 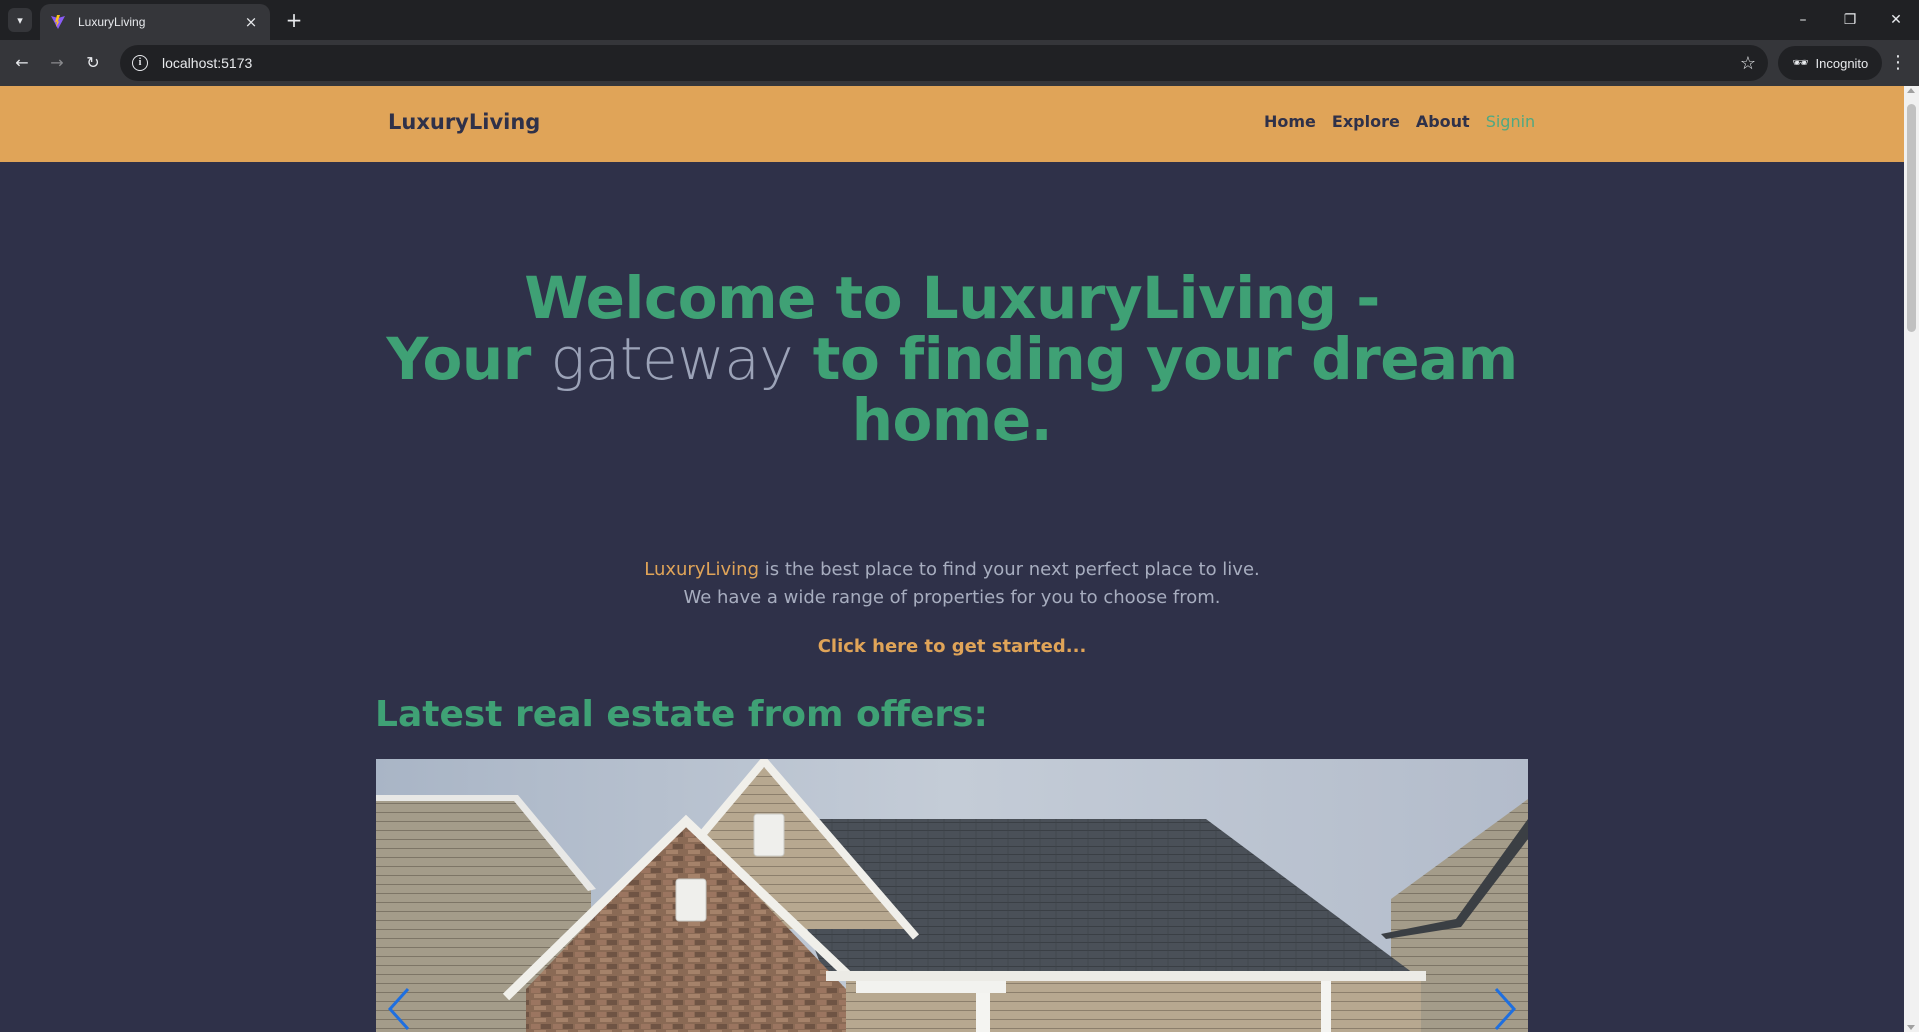 What do you see at coordinates (251, 22) in the screenshot?
I see `tab-close-icon: ×` at bounding box center [251, 22].